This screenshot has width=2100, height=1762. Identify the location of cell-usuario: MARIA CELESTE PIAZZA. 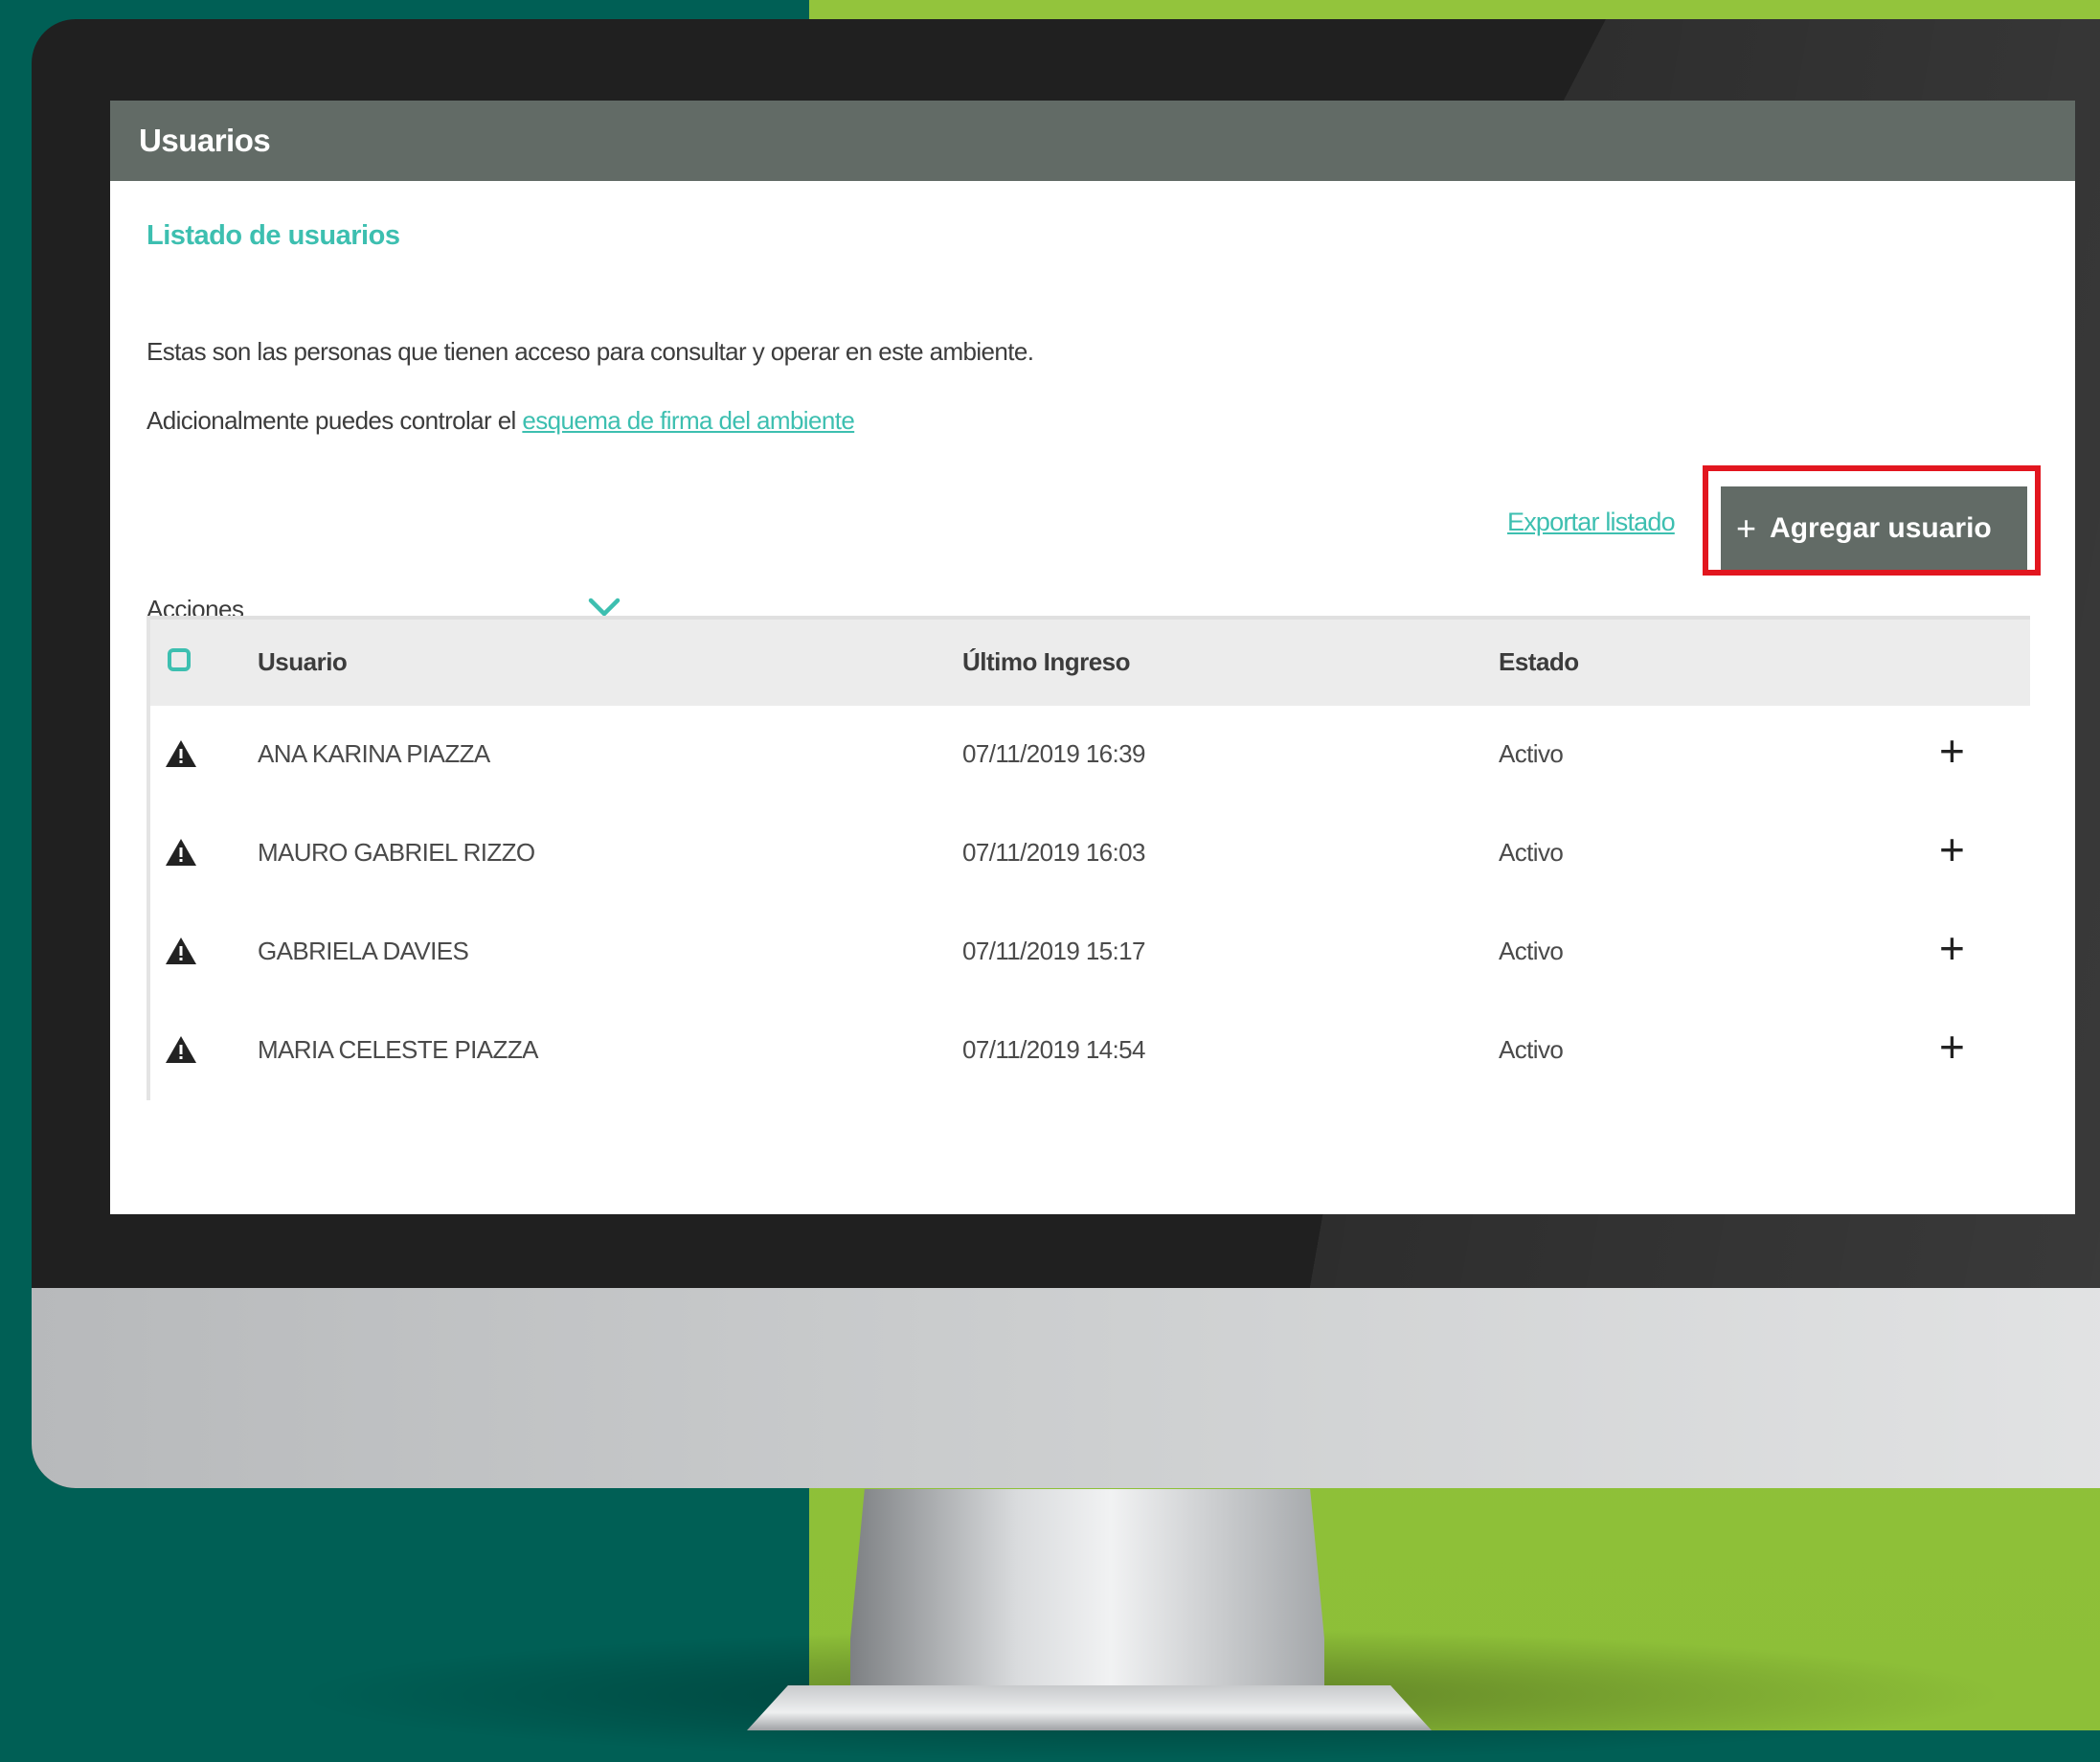
(398, 1049).